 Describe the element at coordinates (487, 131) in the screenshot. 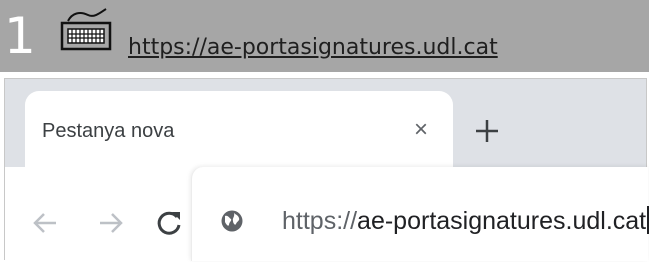

I see `plus-icon` at that location.